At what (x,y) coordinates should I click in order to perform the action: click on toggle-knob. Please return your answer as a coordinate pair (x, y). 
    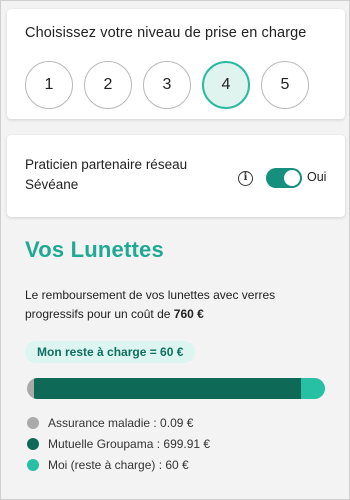
    Looking at the image, I should click on (292, 178).